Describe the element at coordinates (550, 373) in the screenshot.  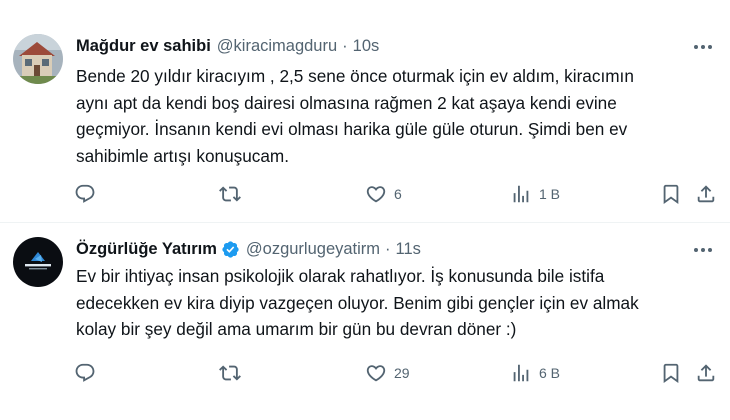
I see `views-count: 6 B` at that location.